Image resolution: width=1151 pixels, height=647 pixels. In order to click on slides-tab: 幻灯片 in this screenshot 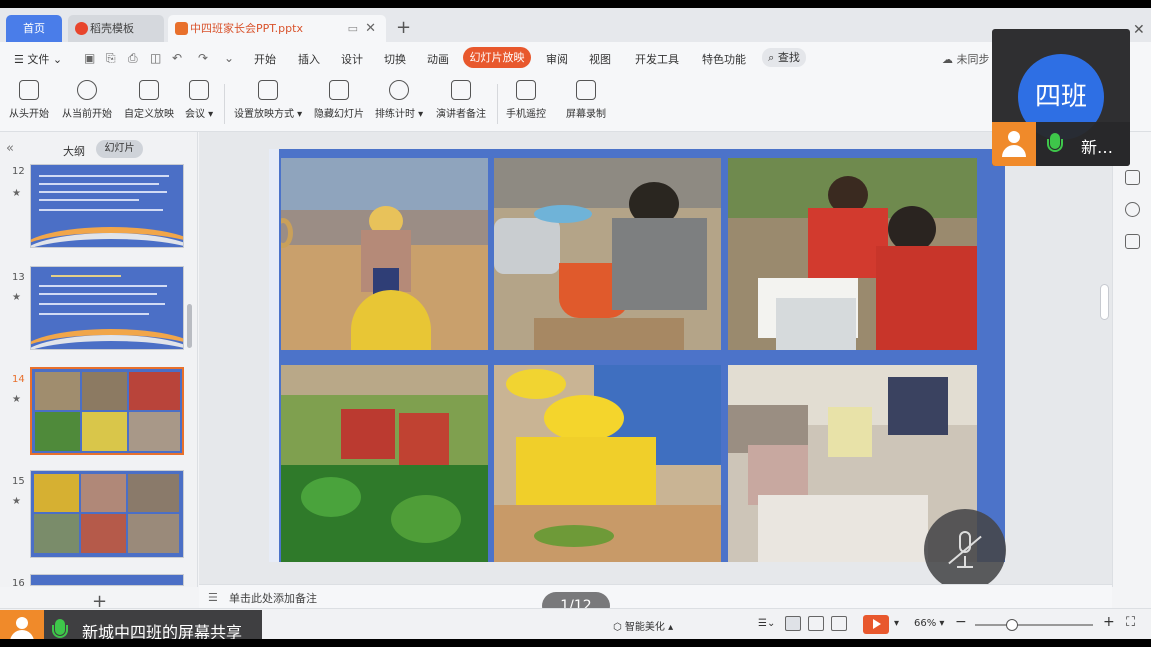, I will do `click(119, 149)`.